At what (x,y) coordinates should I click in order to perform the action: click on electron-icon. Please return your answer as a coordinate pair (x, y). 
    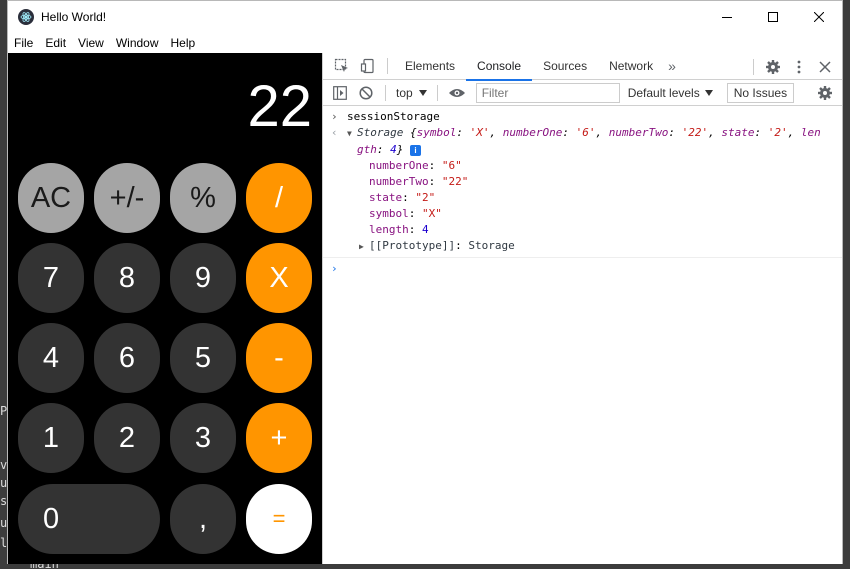
    Looking at the image, I should click on (26, 17).